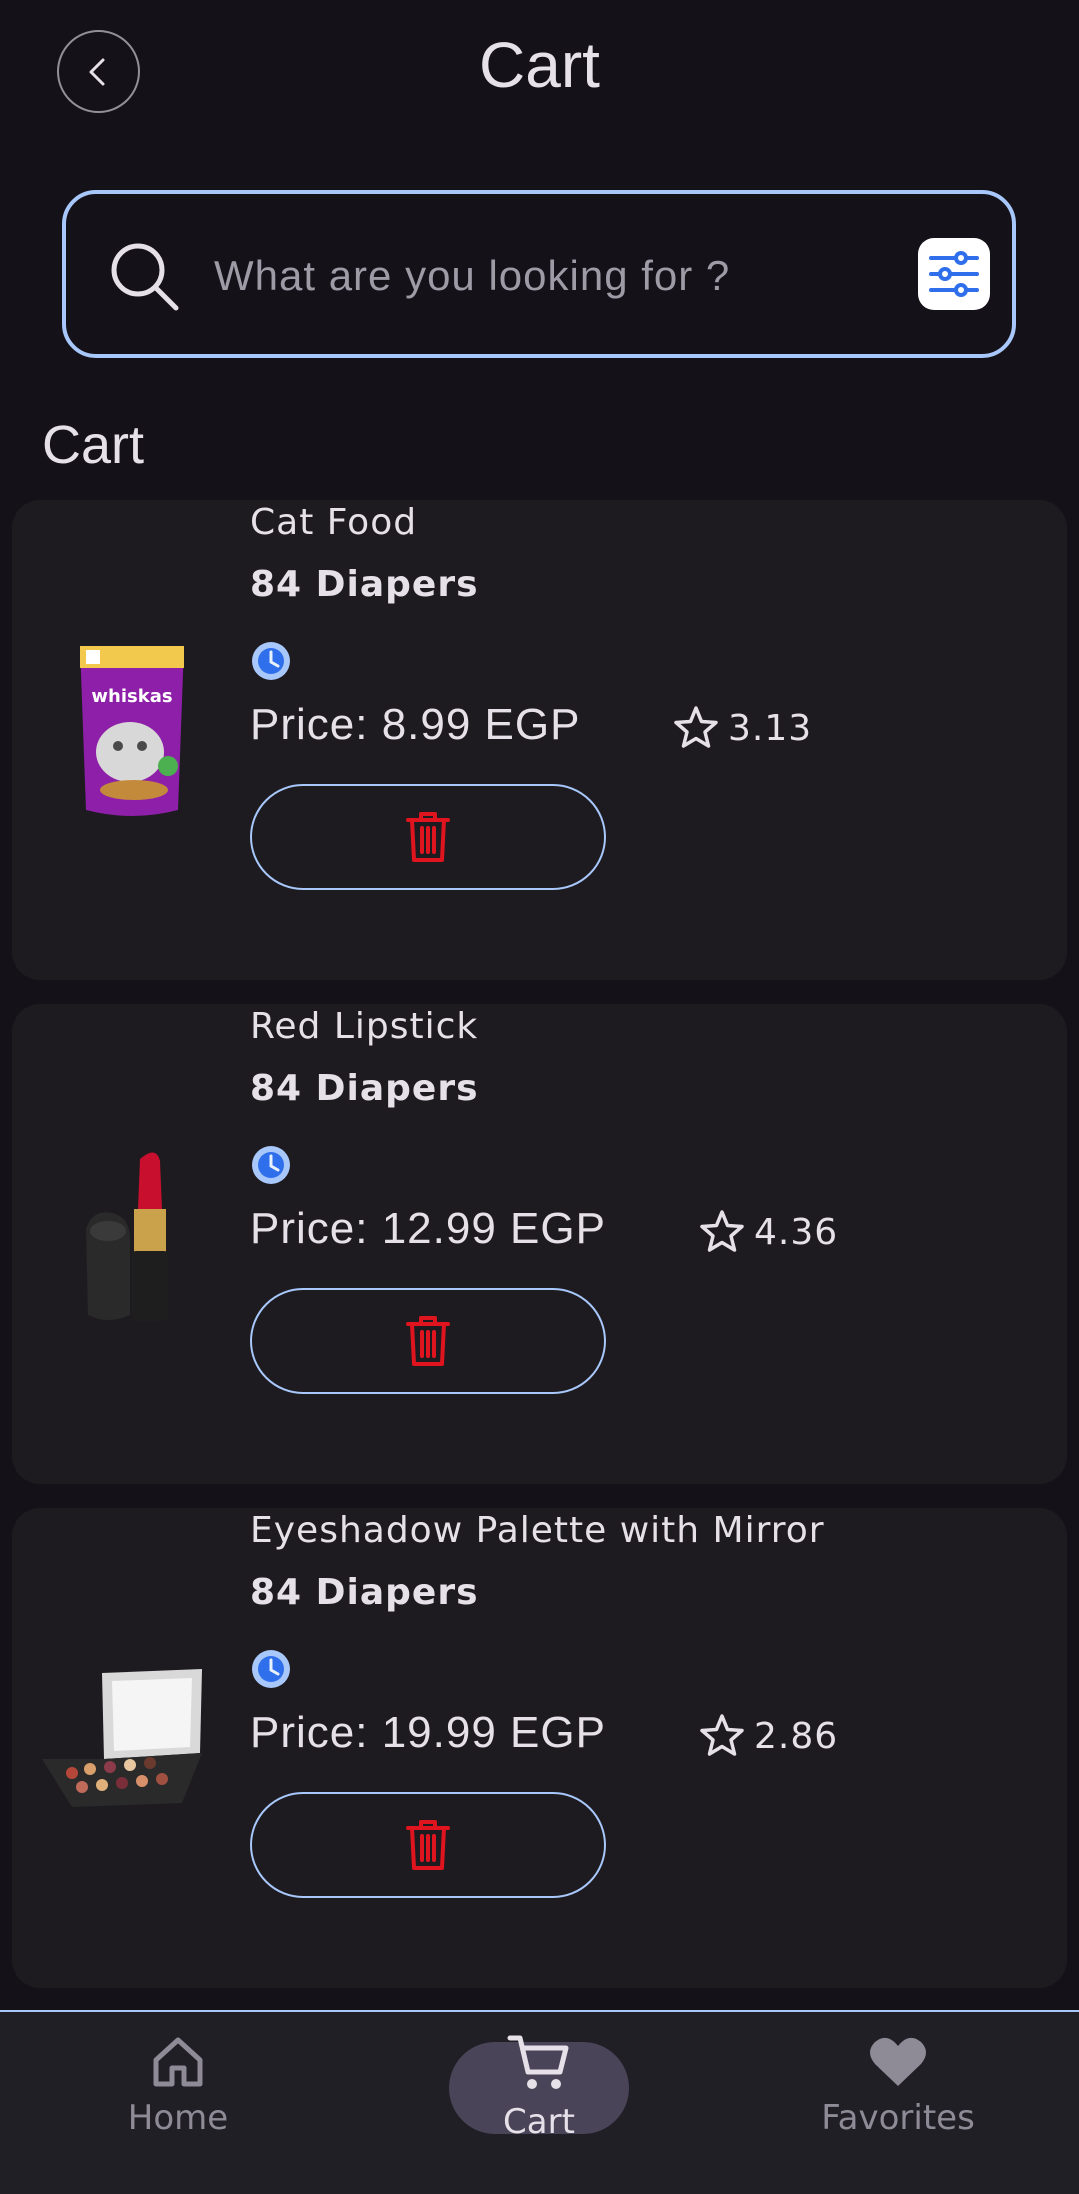  I want to click on lipstick-icon, so click(127, 1236).